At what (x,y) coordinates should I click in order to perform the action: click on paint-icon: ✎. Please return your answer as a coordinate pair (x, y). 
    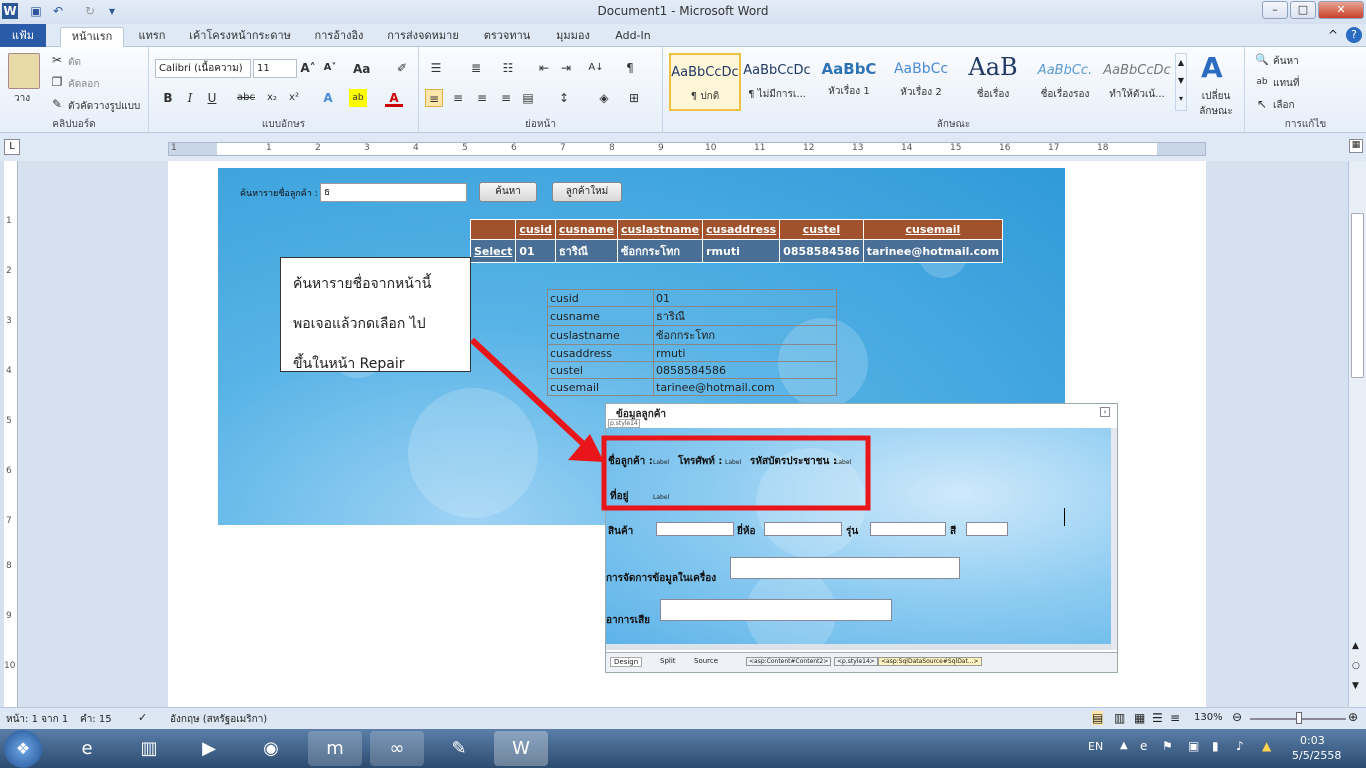
    Looking at the image, I should click on (459, 748).